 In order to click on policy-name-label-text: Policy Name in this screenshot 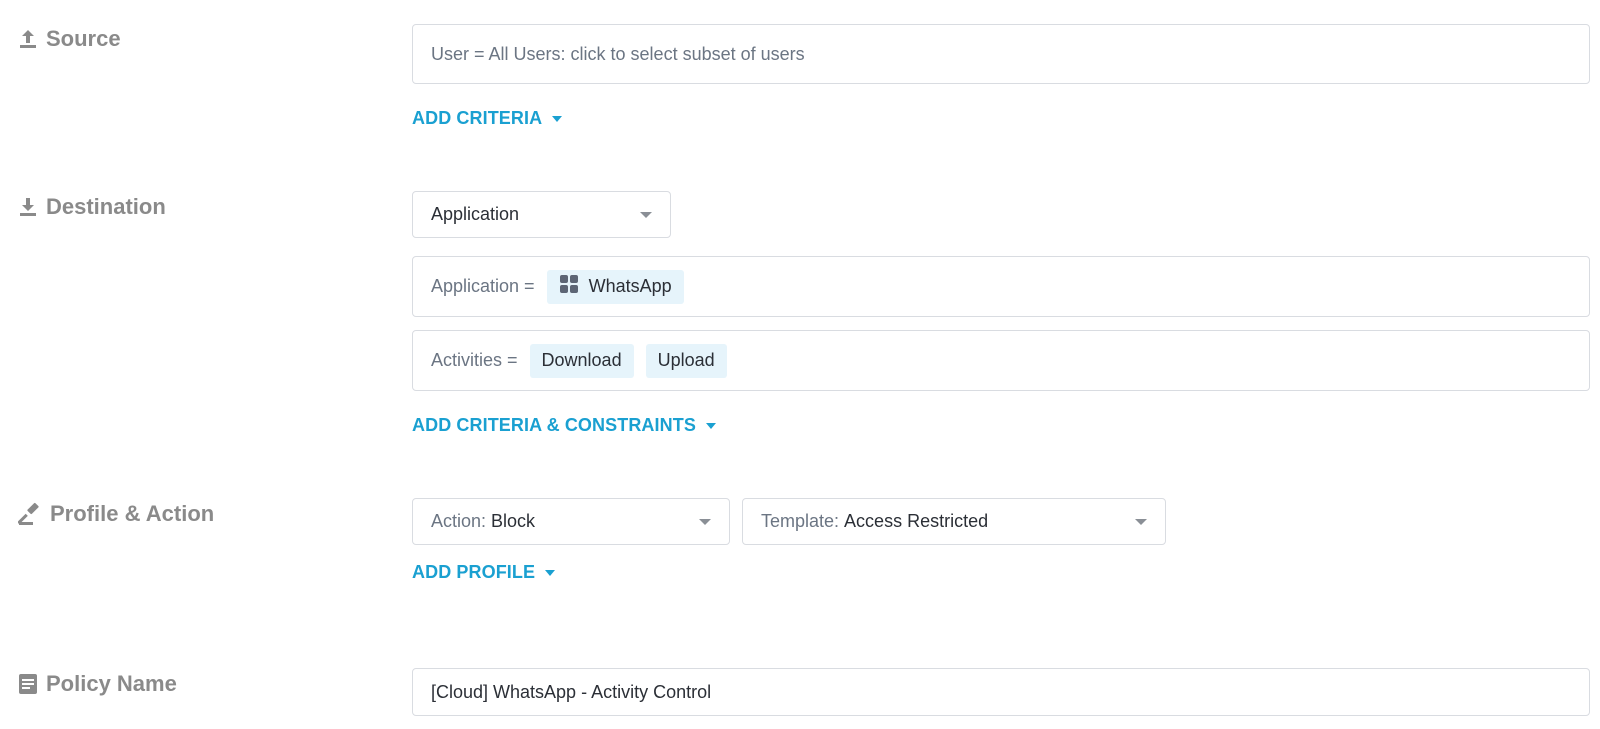, I will do `click(111, 683)`.